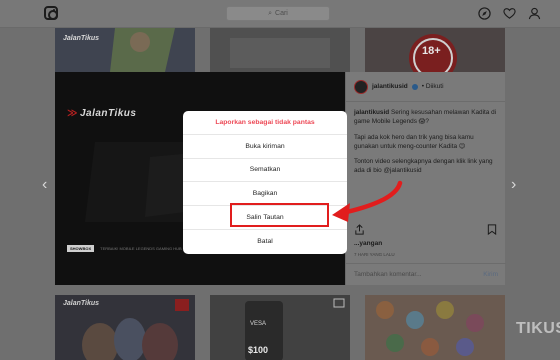  I want to click on bookmark-icon, so click(492, 231).